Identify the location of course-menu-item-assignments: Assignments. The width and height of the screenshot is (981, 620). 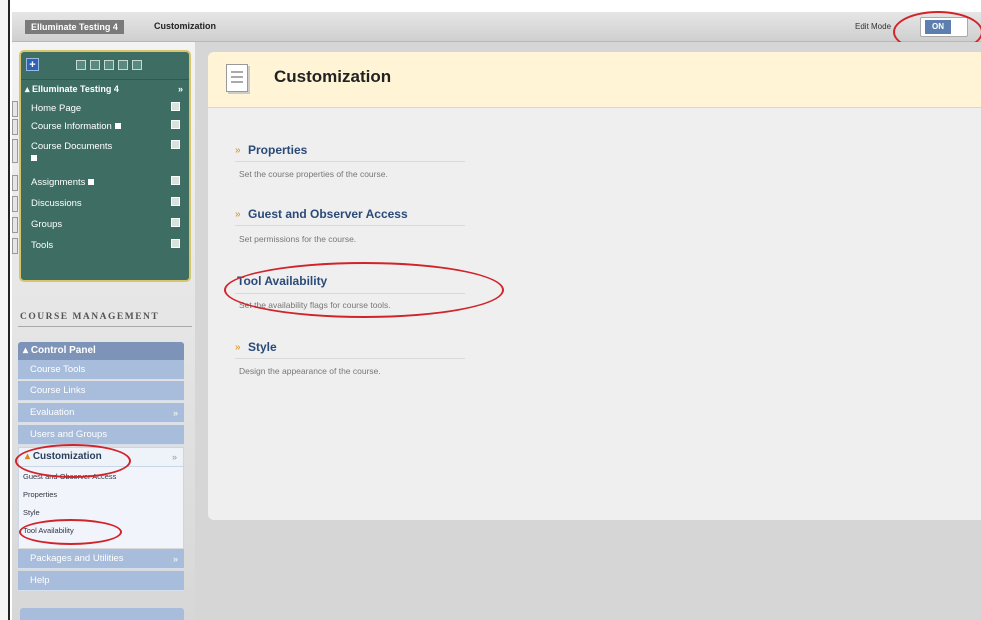
(100, 183).